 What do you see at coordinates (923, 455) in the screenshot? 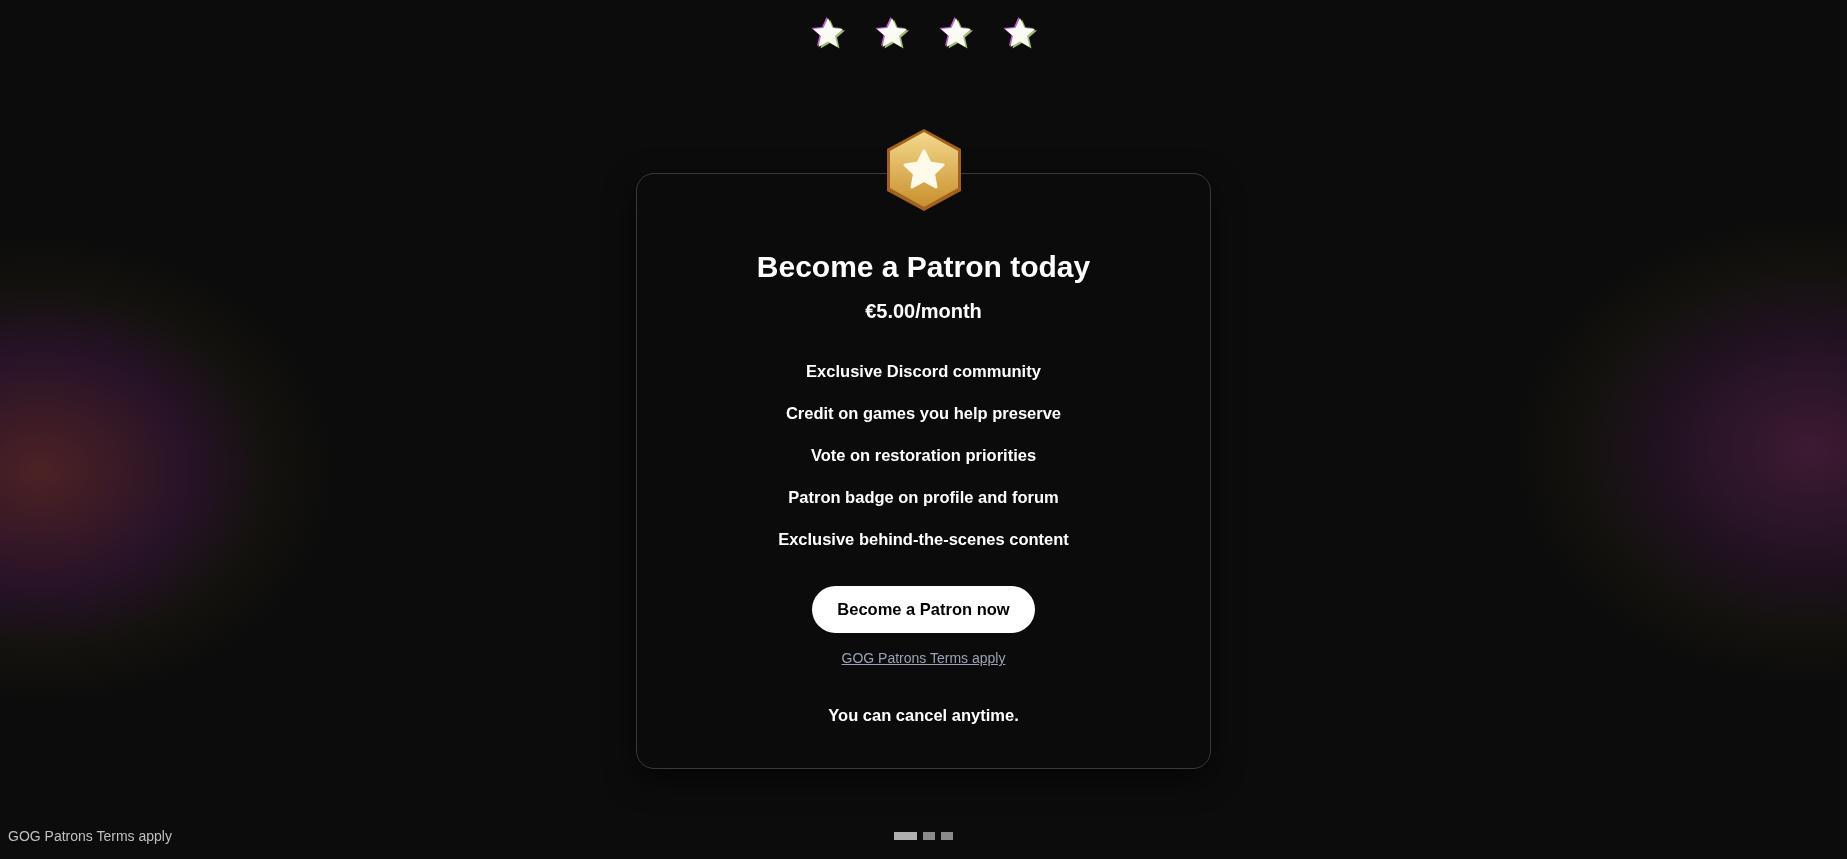
I see `benefit-text: Vote on restoration priorities` at bounding box center [923, 455].